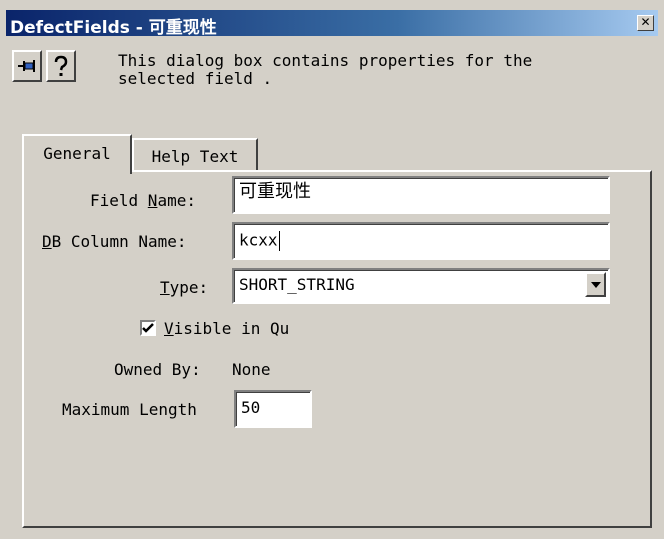 Image resolution: width=664 pixels, height=539 pixels. What do you see at coordinates (251, 369) in the screenshot?
I see `owned-by-value: None` at bounding box center [251, 369].